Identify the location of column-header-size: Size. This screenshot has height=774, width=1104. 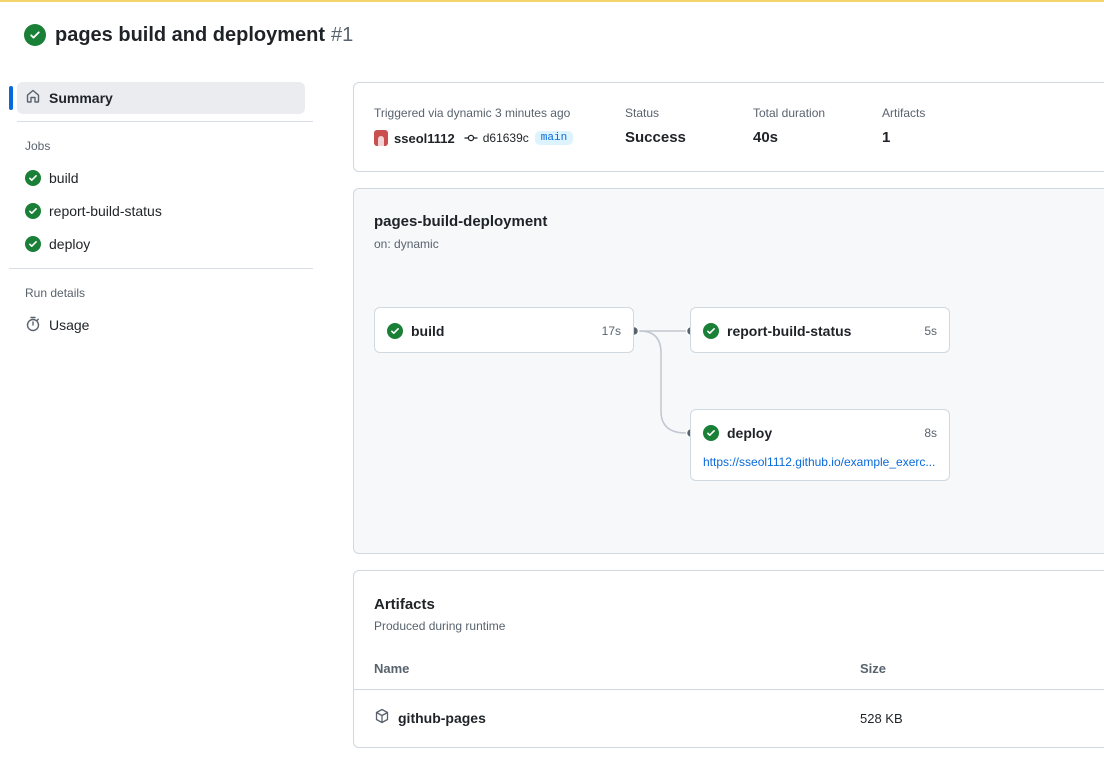
(873, 668).